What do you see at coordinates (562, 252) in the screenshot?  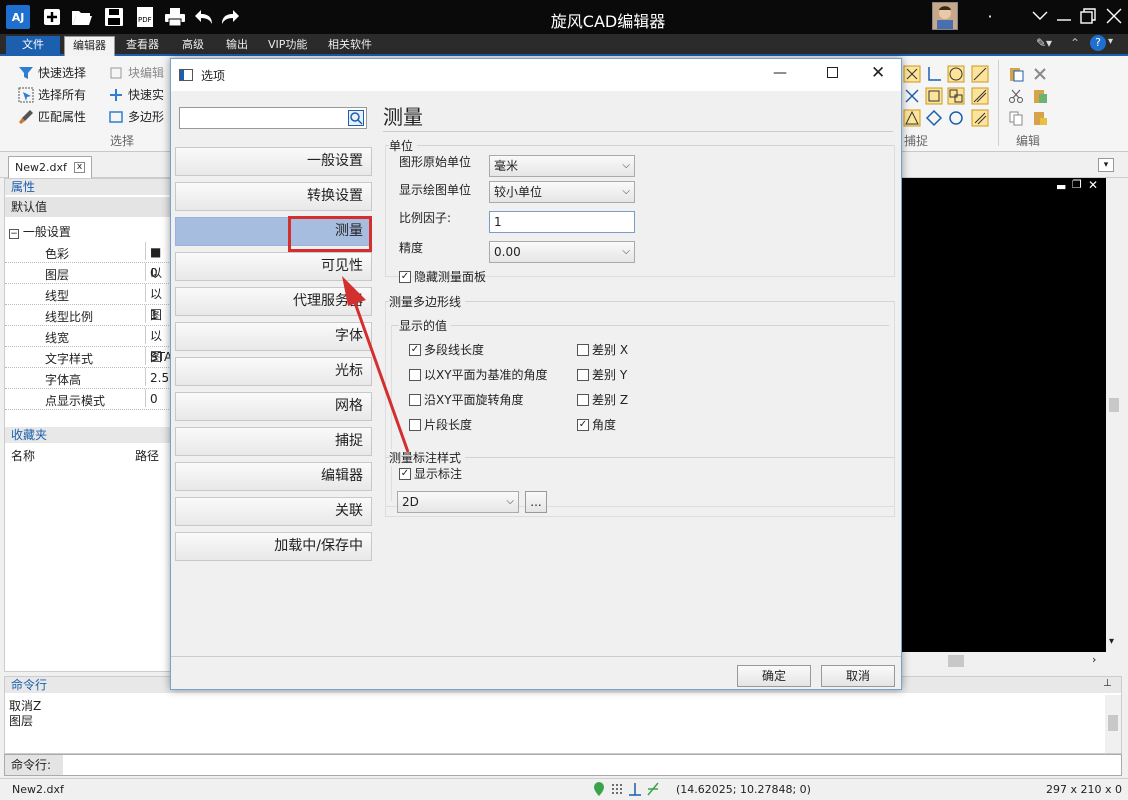 I see `precision-select: 0.00 ⌵` at bounding box center [562, 252].